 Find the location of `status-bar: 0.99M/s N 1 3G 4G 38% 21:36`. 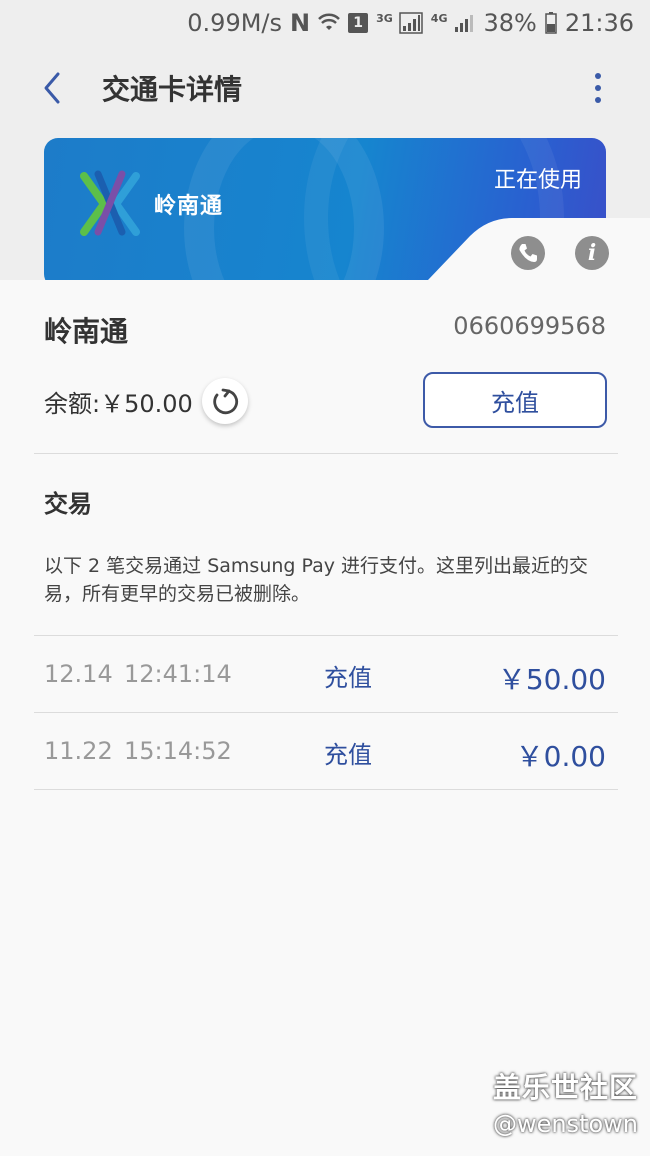

status-bar: 0.99M/s N 1 3G 4G 38% 21:36 is located at coordinates (325, 23).